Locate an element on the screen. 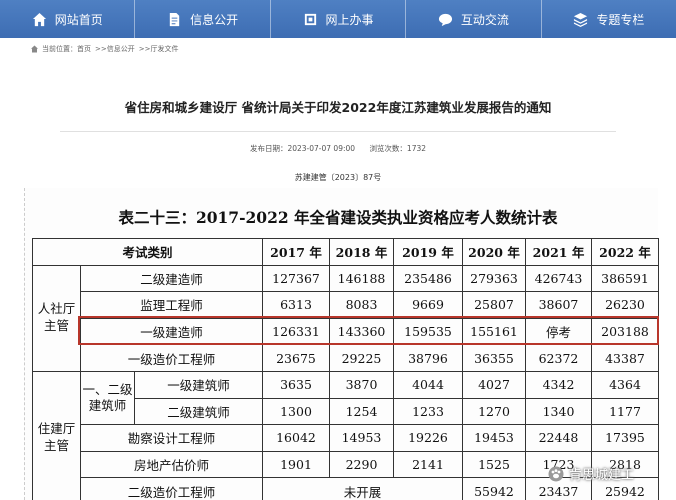  topic-icon is located at coordinates (581, 19).